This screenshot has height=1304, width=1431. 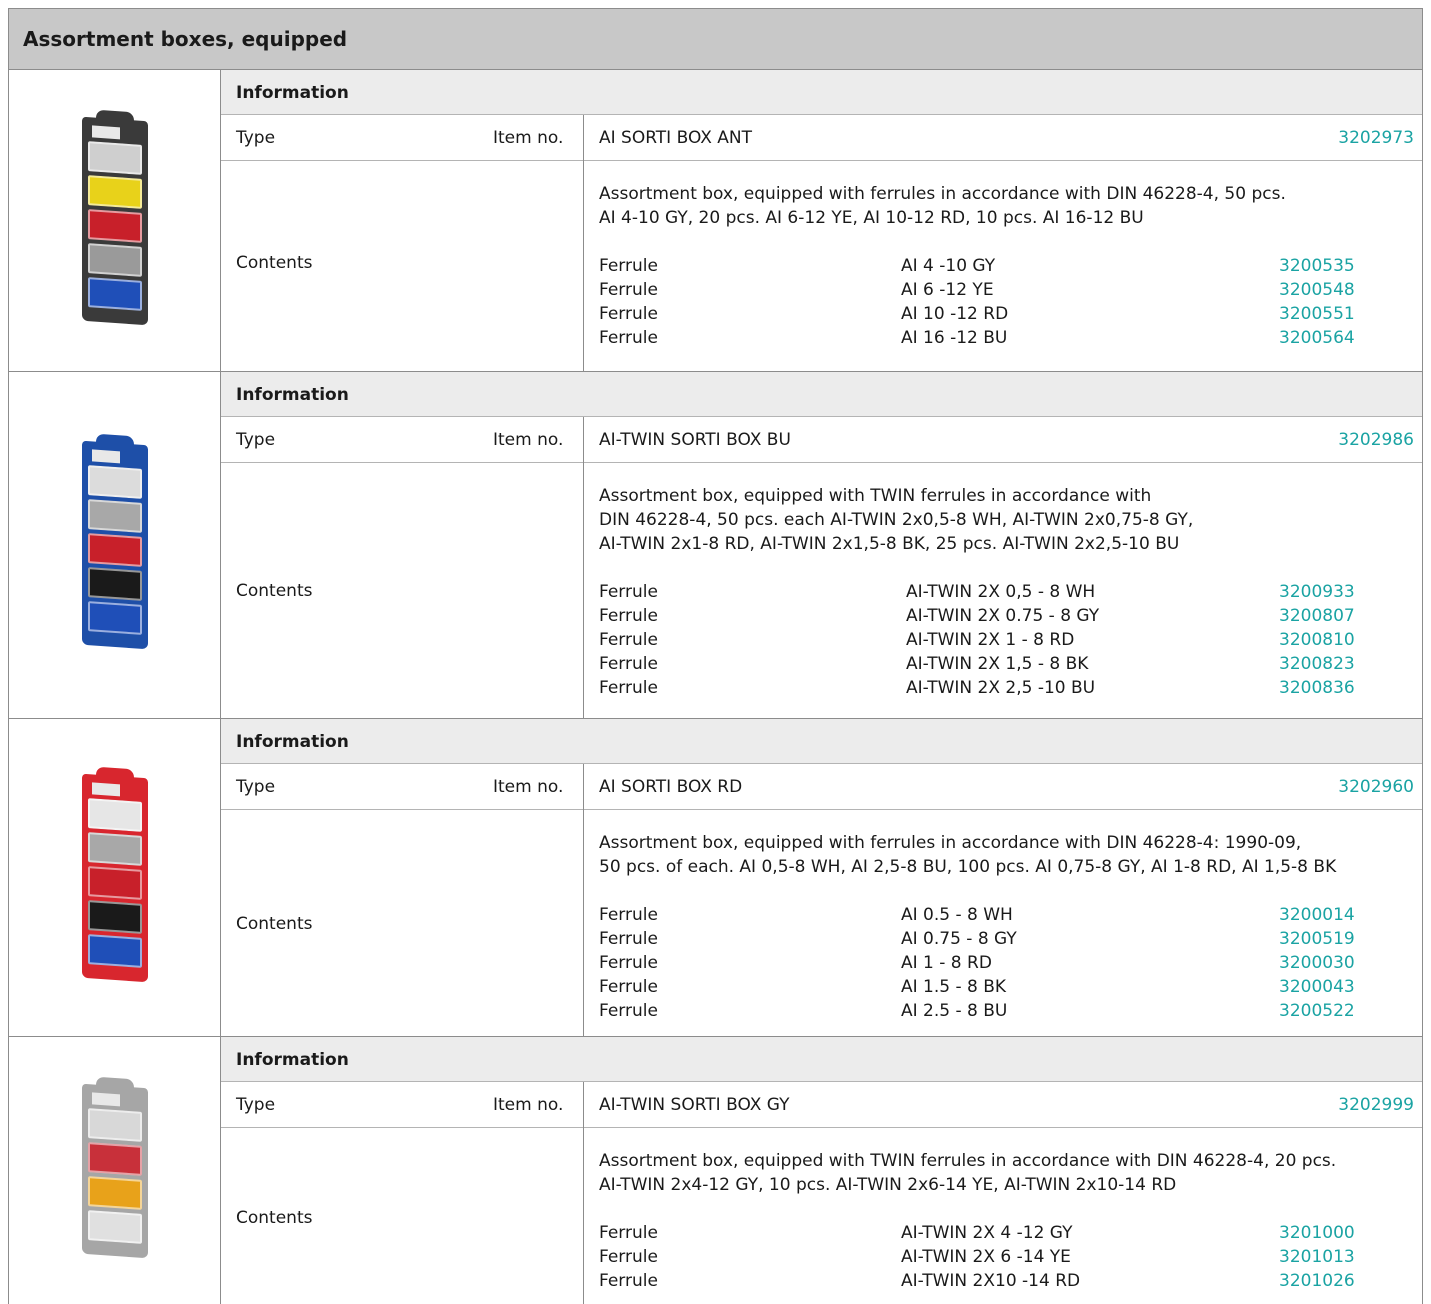 What do you see at coordinates (1317, 1233) in the screenshot?
I see `ferrule-item-link: 3201000` at bounding box center [1317, 1233].